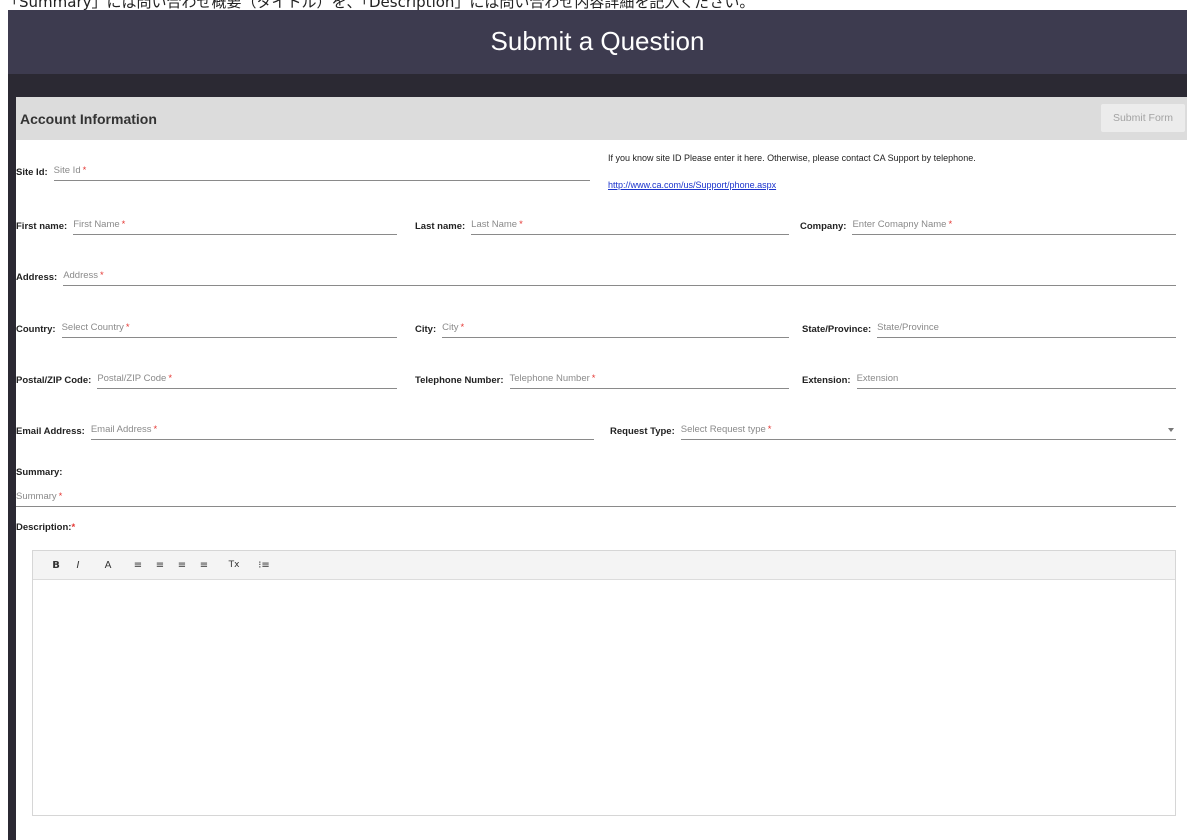  Describe the element at coordinates (95, 327) in the screenshot. I see `country-placeholder: Select Country *` at that location.